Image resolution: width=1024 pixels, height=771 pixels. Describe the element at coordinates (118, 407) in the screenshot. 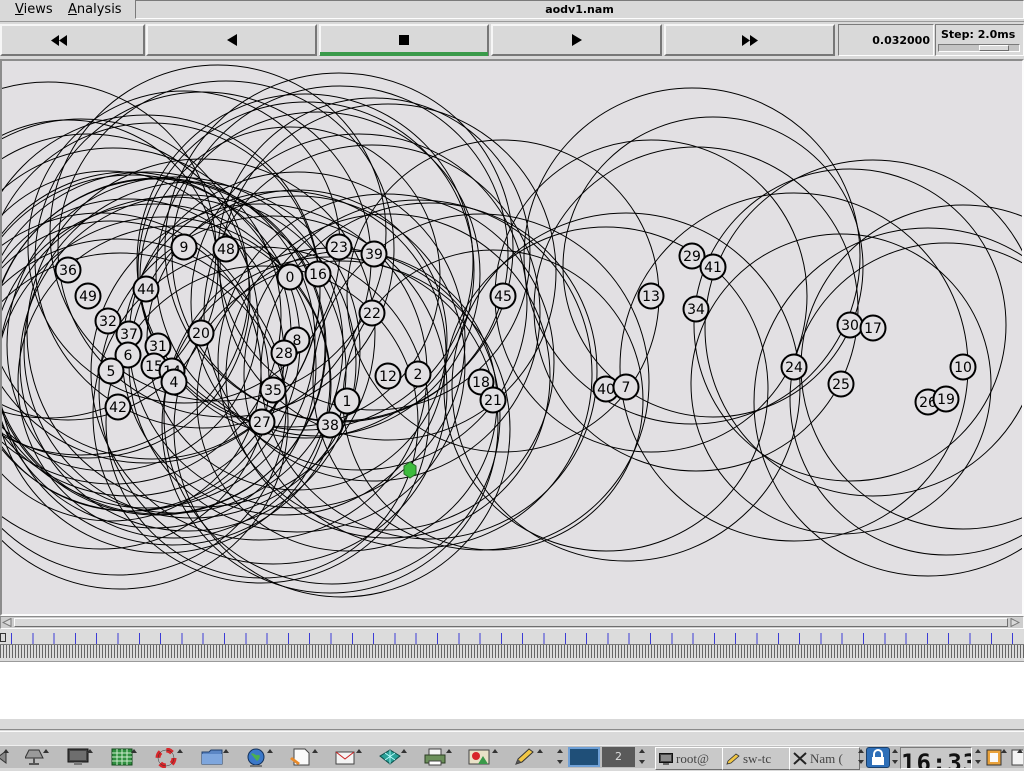

I see `node-42: 42` at that location.